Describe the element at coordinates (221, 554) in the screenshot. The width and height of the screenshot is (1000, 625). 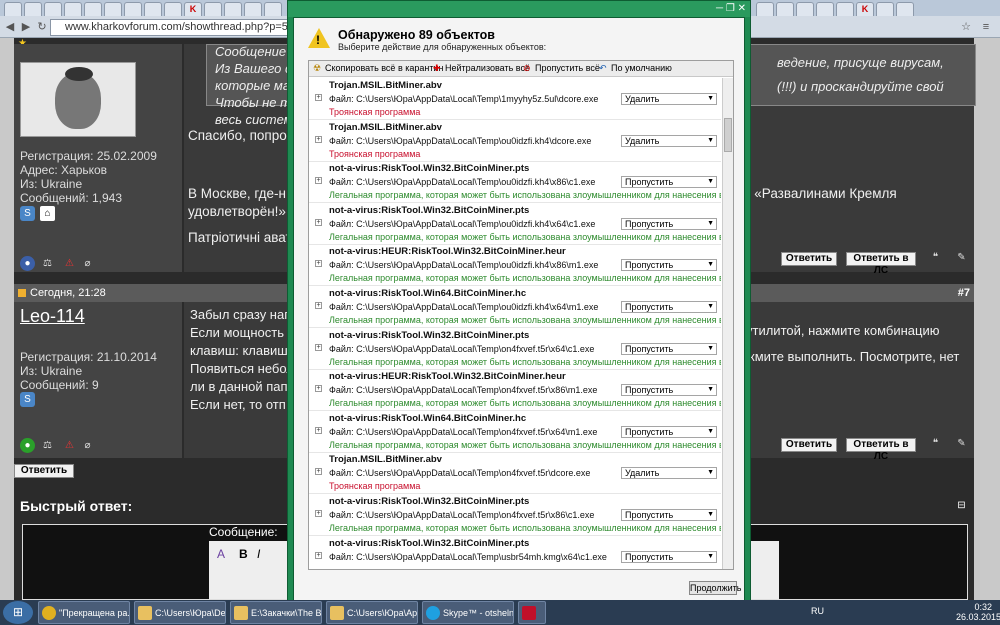
I see `format-icon: A` at that location.